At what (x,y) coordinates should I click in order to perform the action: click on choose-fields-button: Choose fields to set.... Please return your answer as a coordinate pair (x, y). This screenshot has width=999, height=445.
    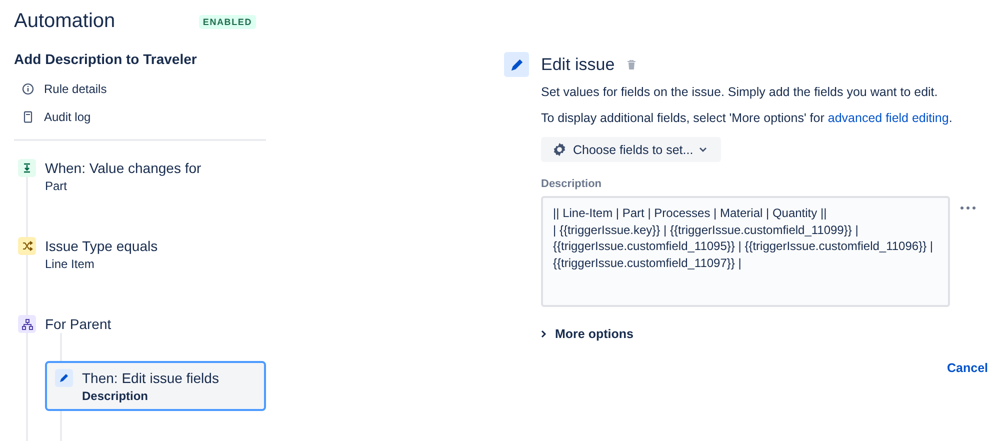
    Looking at the image, I should click on (631, 149).